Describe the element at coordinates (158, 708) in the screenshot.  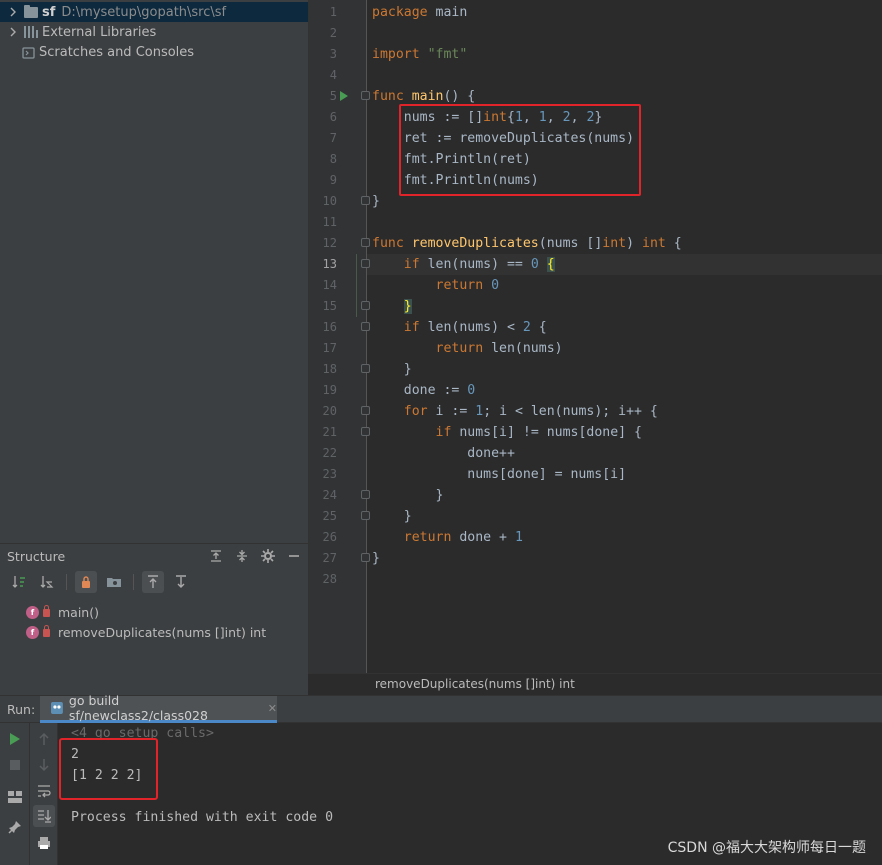
I see `run-config-tab: go build sf/newclass2/class028 ✕` at that location.